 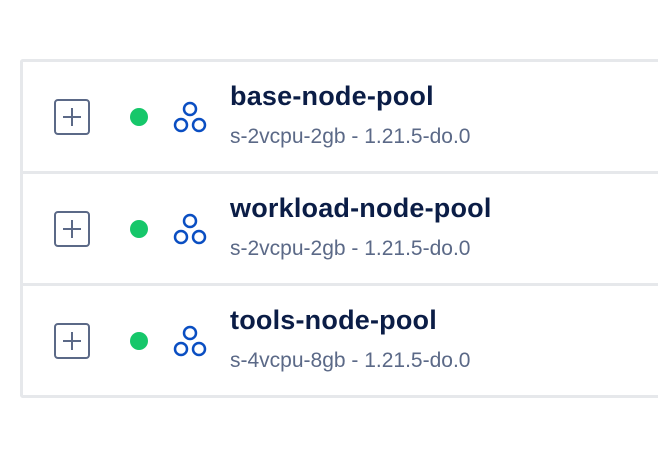 What do you see at coordinates (361, 208) in the screenshot?
I see `node-pool-name: workload-node-pool` at bounding box center [361, 208].